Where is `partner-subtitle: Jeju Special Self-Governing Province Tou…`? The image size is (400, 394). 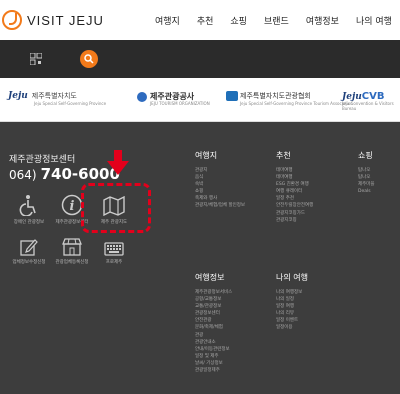 partner-subtitle: Jeju Special Self-Governing Province Tou… is located at coordinates (296, 103).